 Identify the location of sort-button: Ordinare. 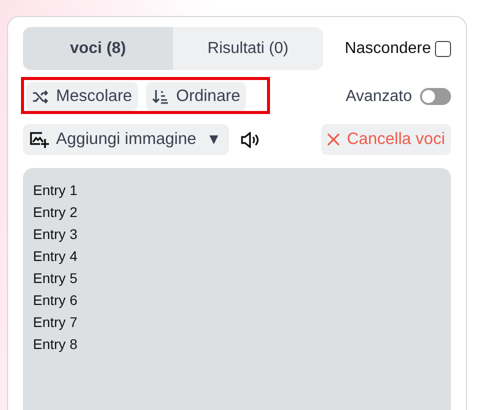
(196, 96).